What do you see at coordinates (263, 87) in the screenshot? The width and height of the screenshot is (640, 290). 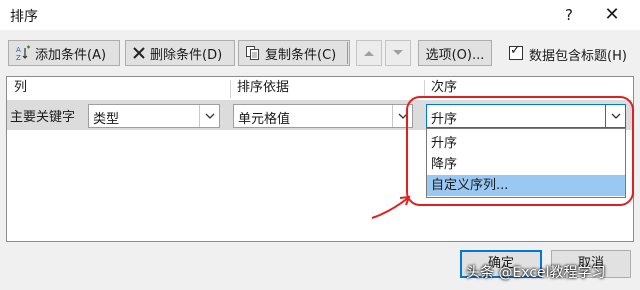 I see `column-header-sort-on: 排序依据` at bounding box center [263, 87].